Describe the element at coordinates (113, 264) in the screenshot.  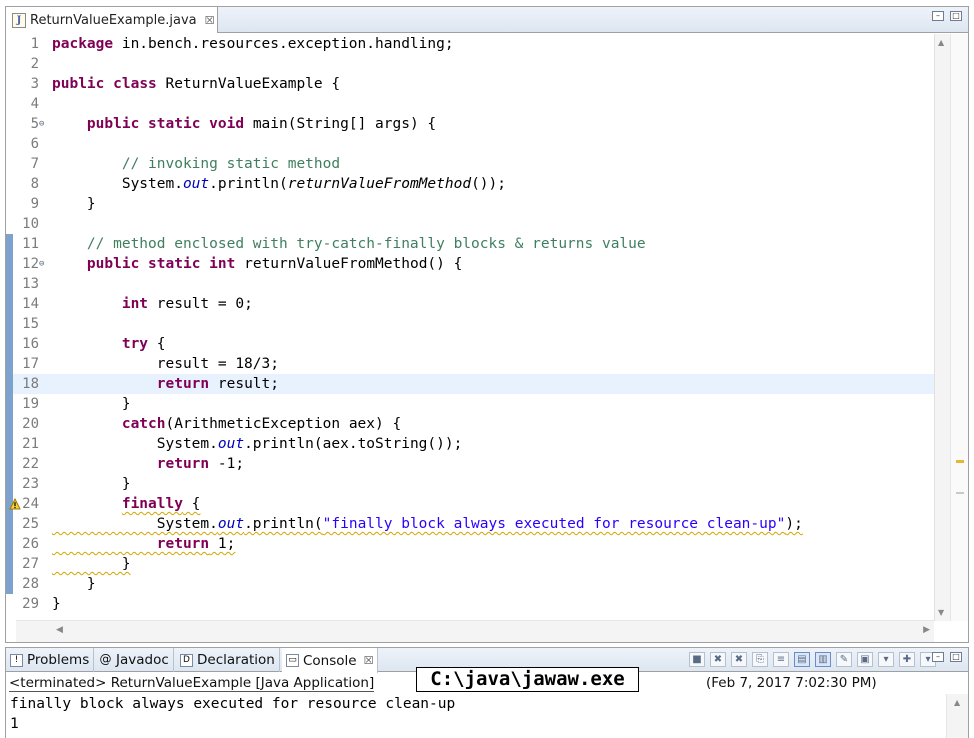
I see `code-token: public` at that location.